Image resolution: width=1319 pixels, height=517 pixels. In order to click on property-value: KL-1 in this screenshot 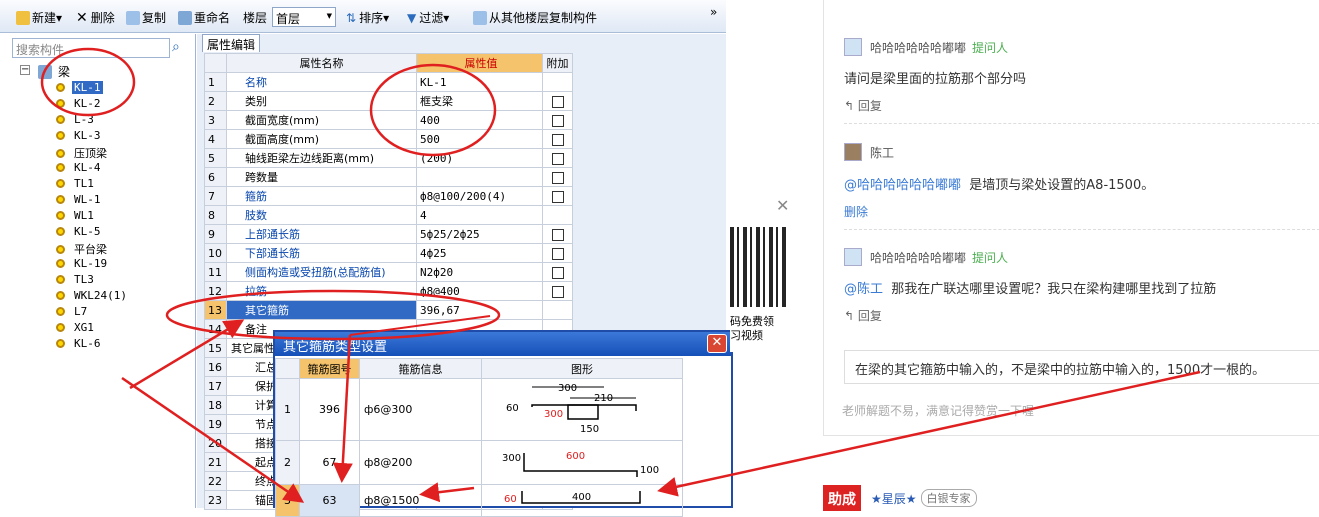, I will do `click(479, 82)`.